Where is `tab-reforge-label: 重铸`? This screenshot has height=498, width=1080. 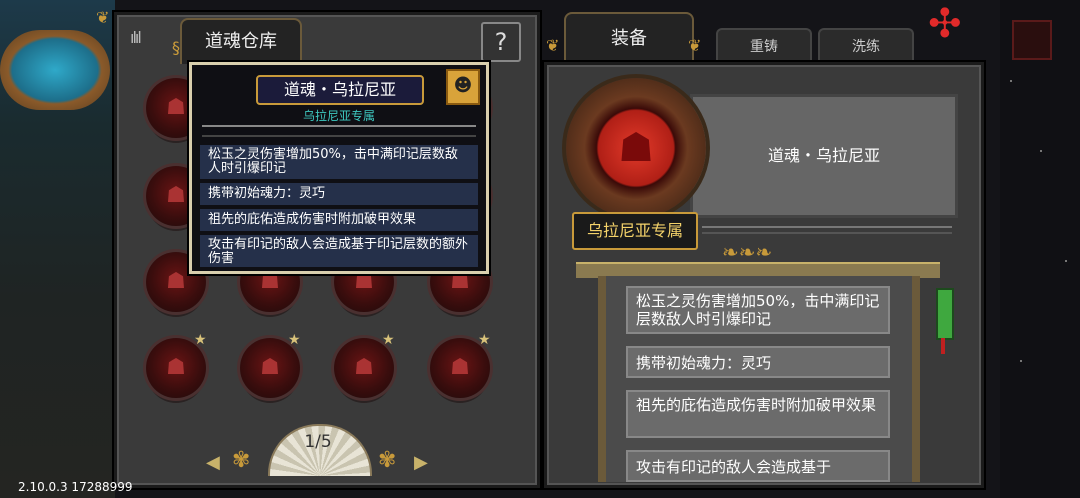 tab-reforge-label: 重铸 is located at coordinates (764, 47).